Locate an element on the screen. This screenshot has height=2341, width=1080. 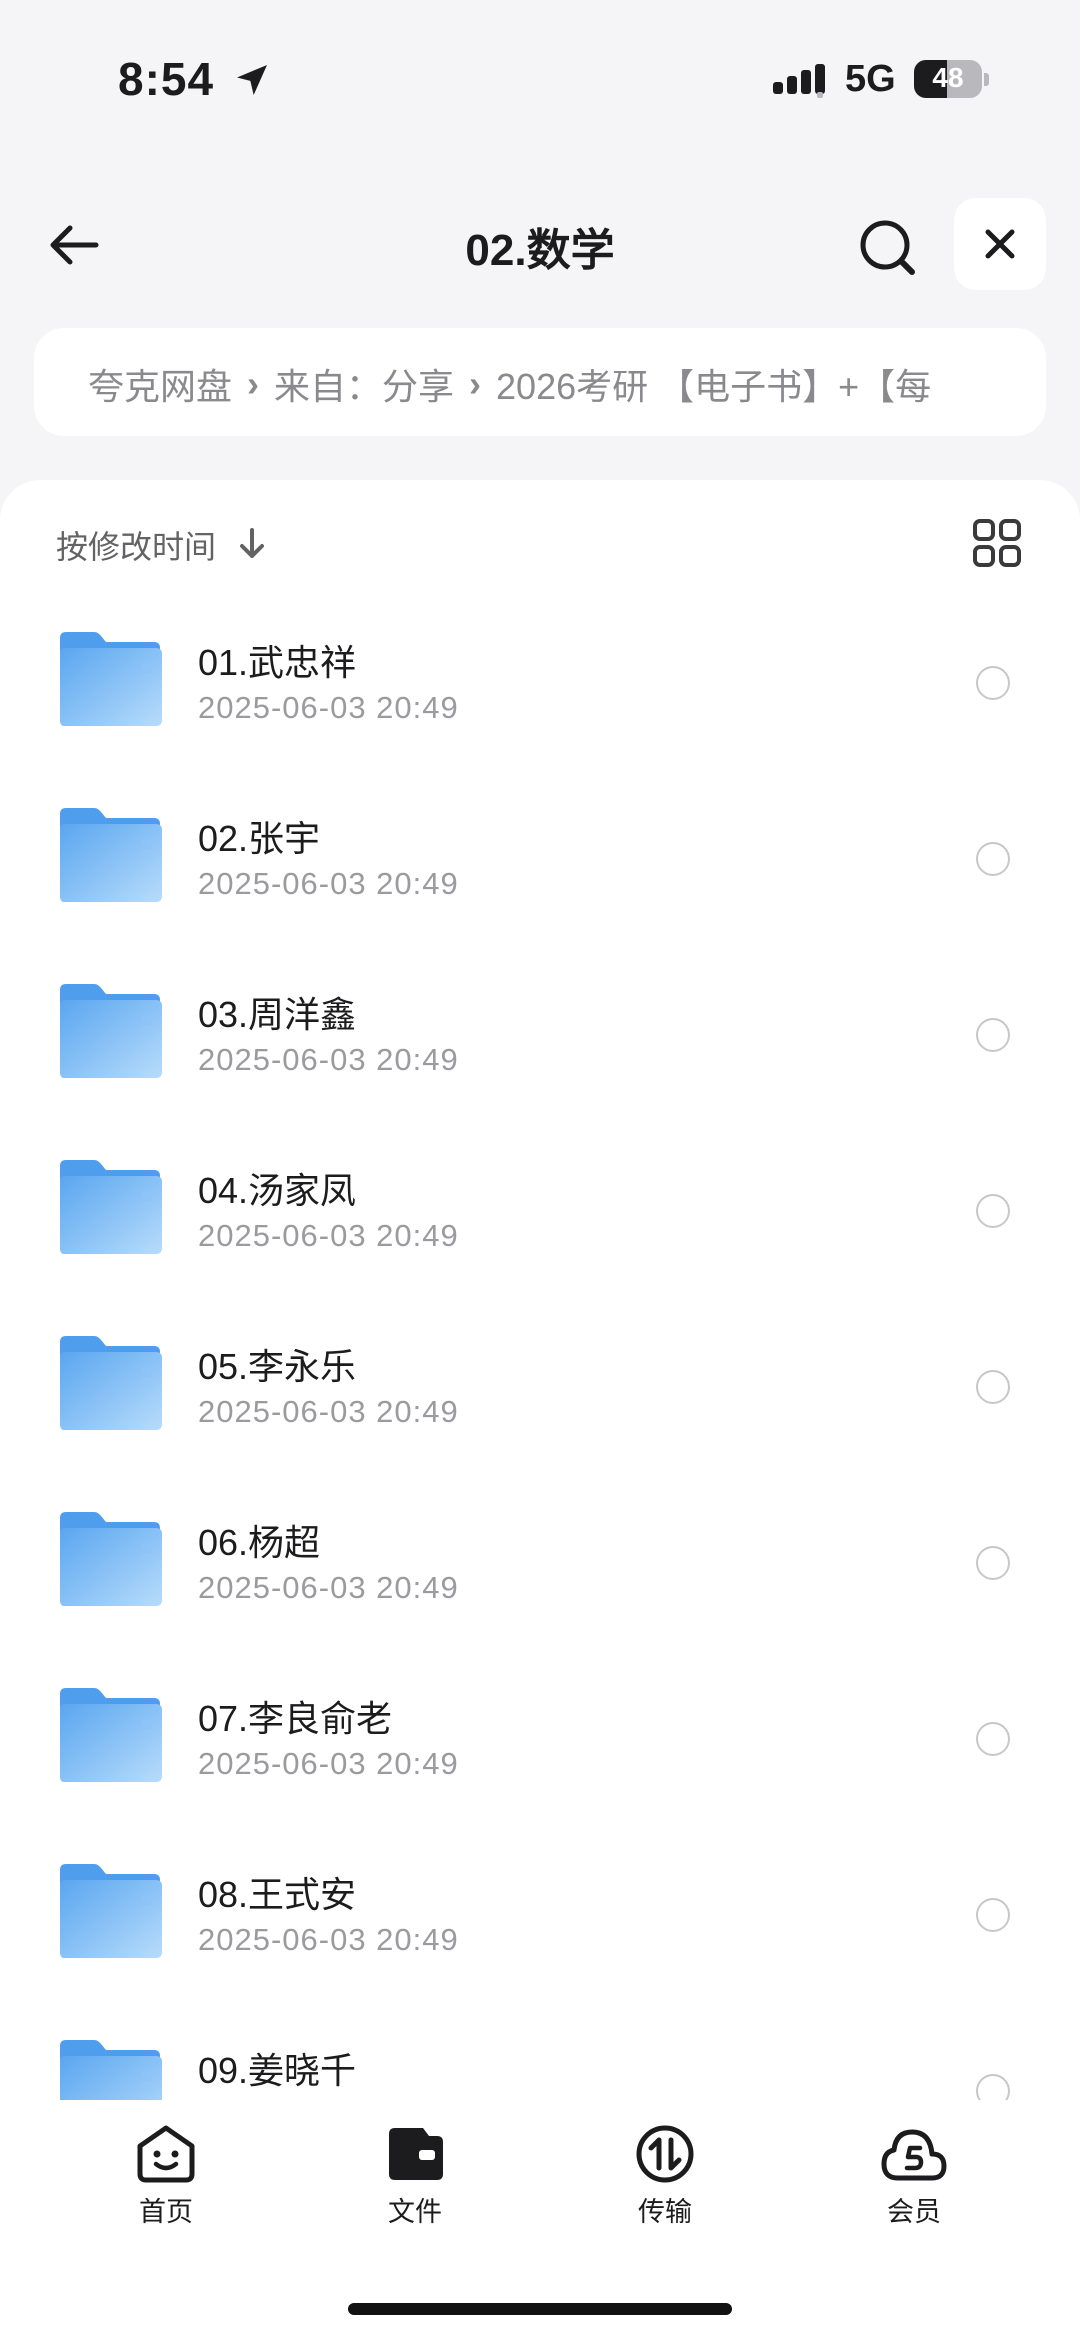
list-item: 04.汤家凤 2025-06-03 20:49 is located at coordinates (540, 1208).